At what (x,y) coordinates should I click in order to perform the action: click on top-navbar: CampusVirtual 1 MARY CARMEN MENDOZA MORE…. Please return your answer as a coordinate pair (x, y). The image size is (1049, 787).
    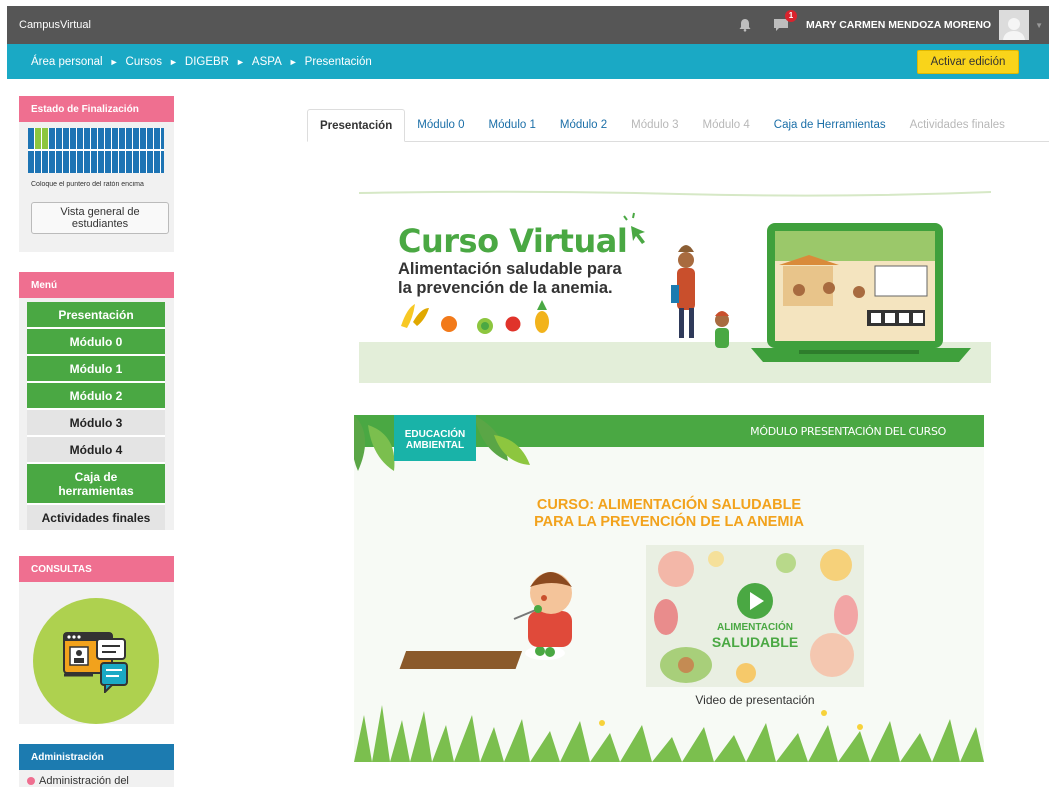
    Looking at the image, I should click on (528, 25).